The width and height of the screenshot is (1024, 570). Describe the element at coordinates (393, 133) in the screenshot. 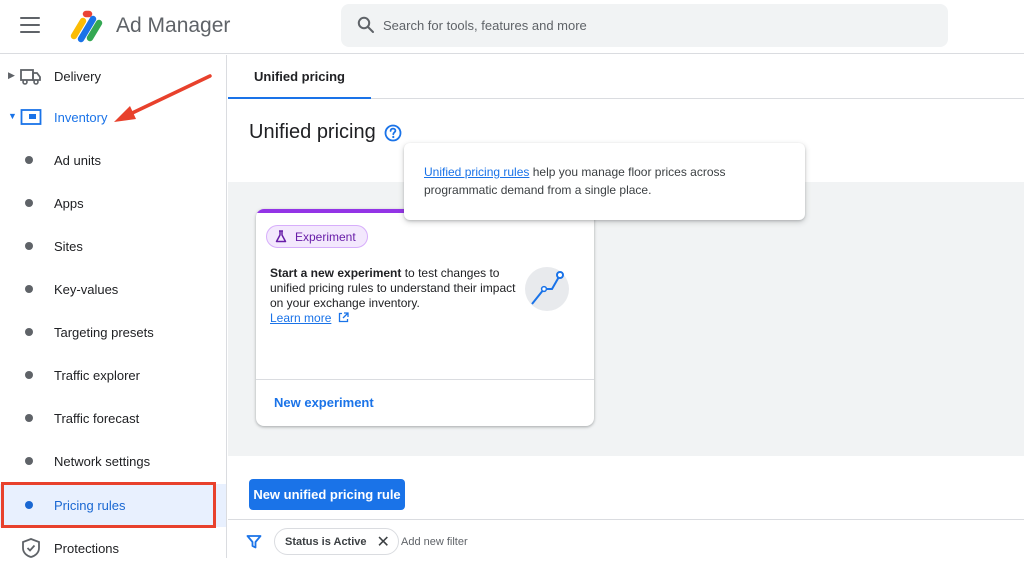

I see `help-icon` at that location.